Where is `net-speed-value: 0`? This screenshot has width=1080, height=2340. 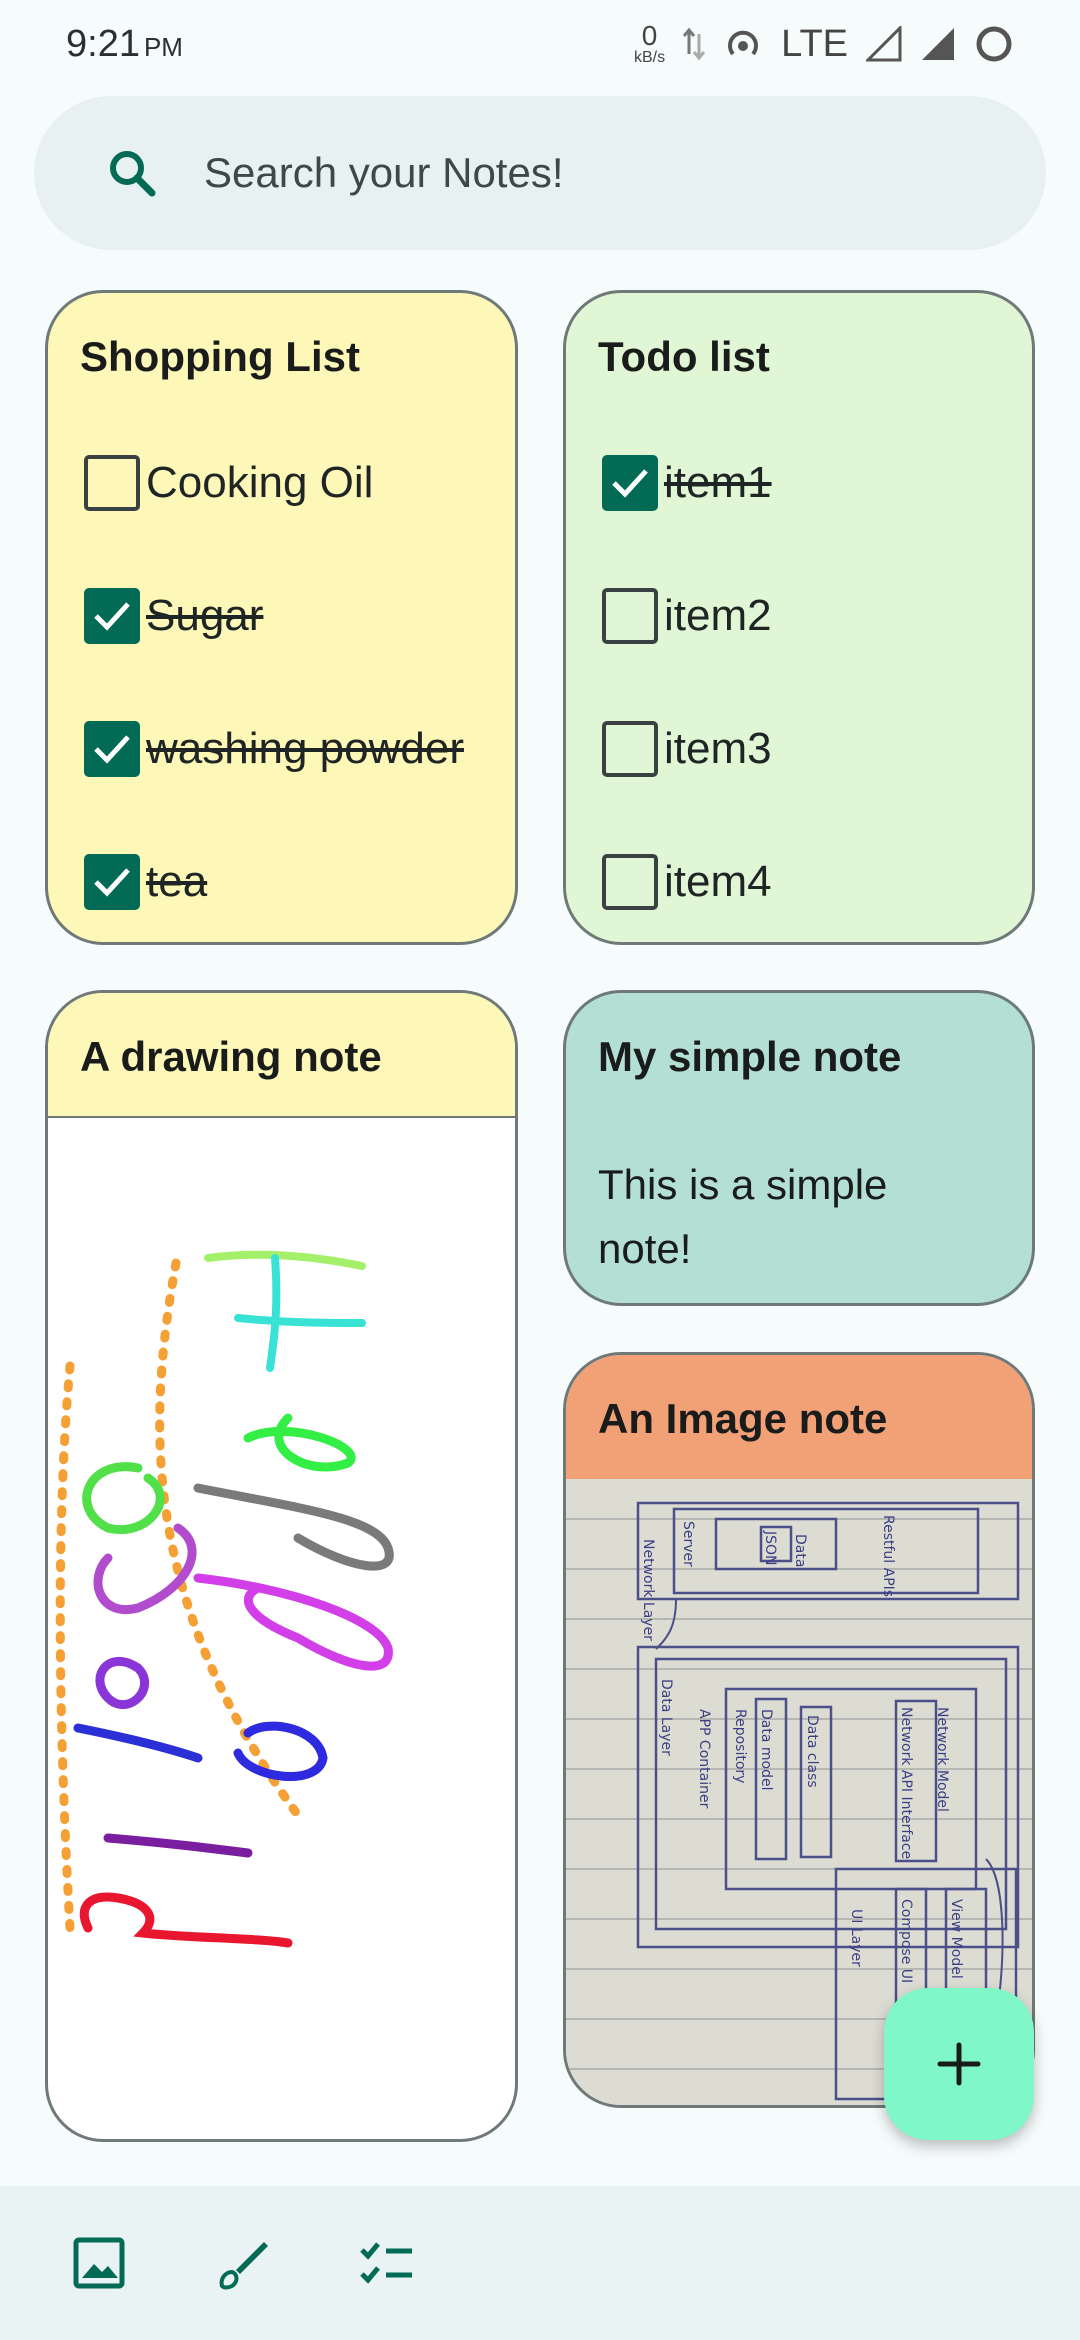
net-speed-value: 0 is located at coordinates (649, 35).